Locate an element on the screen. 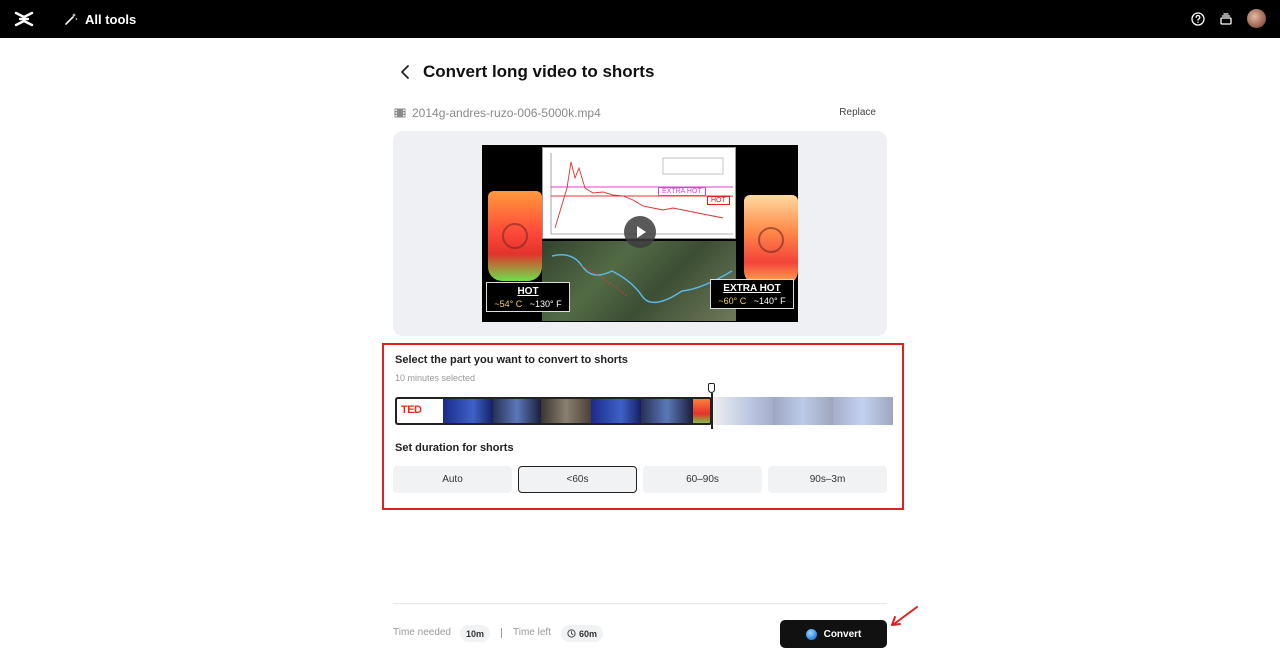 This screenshot has width=1280, height=664. chart-hot-tag: HOT is located at coordinates (718, 200).